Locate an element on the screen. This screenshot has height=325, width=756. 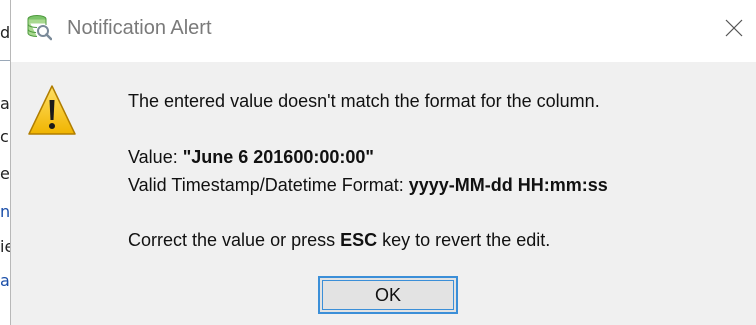
background-text-fragment: c is located at coordinates (4, 137).